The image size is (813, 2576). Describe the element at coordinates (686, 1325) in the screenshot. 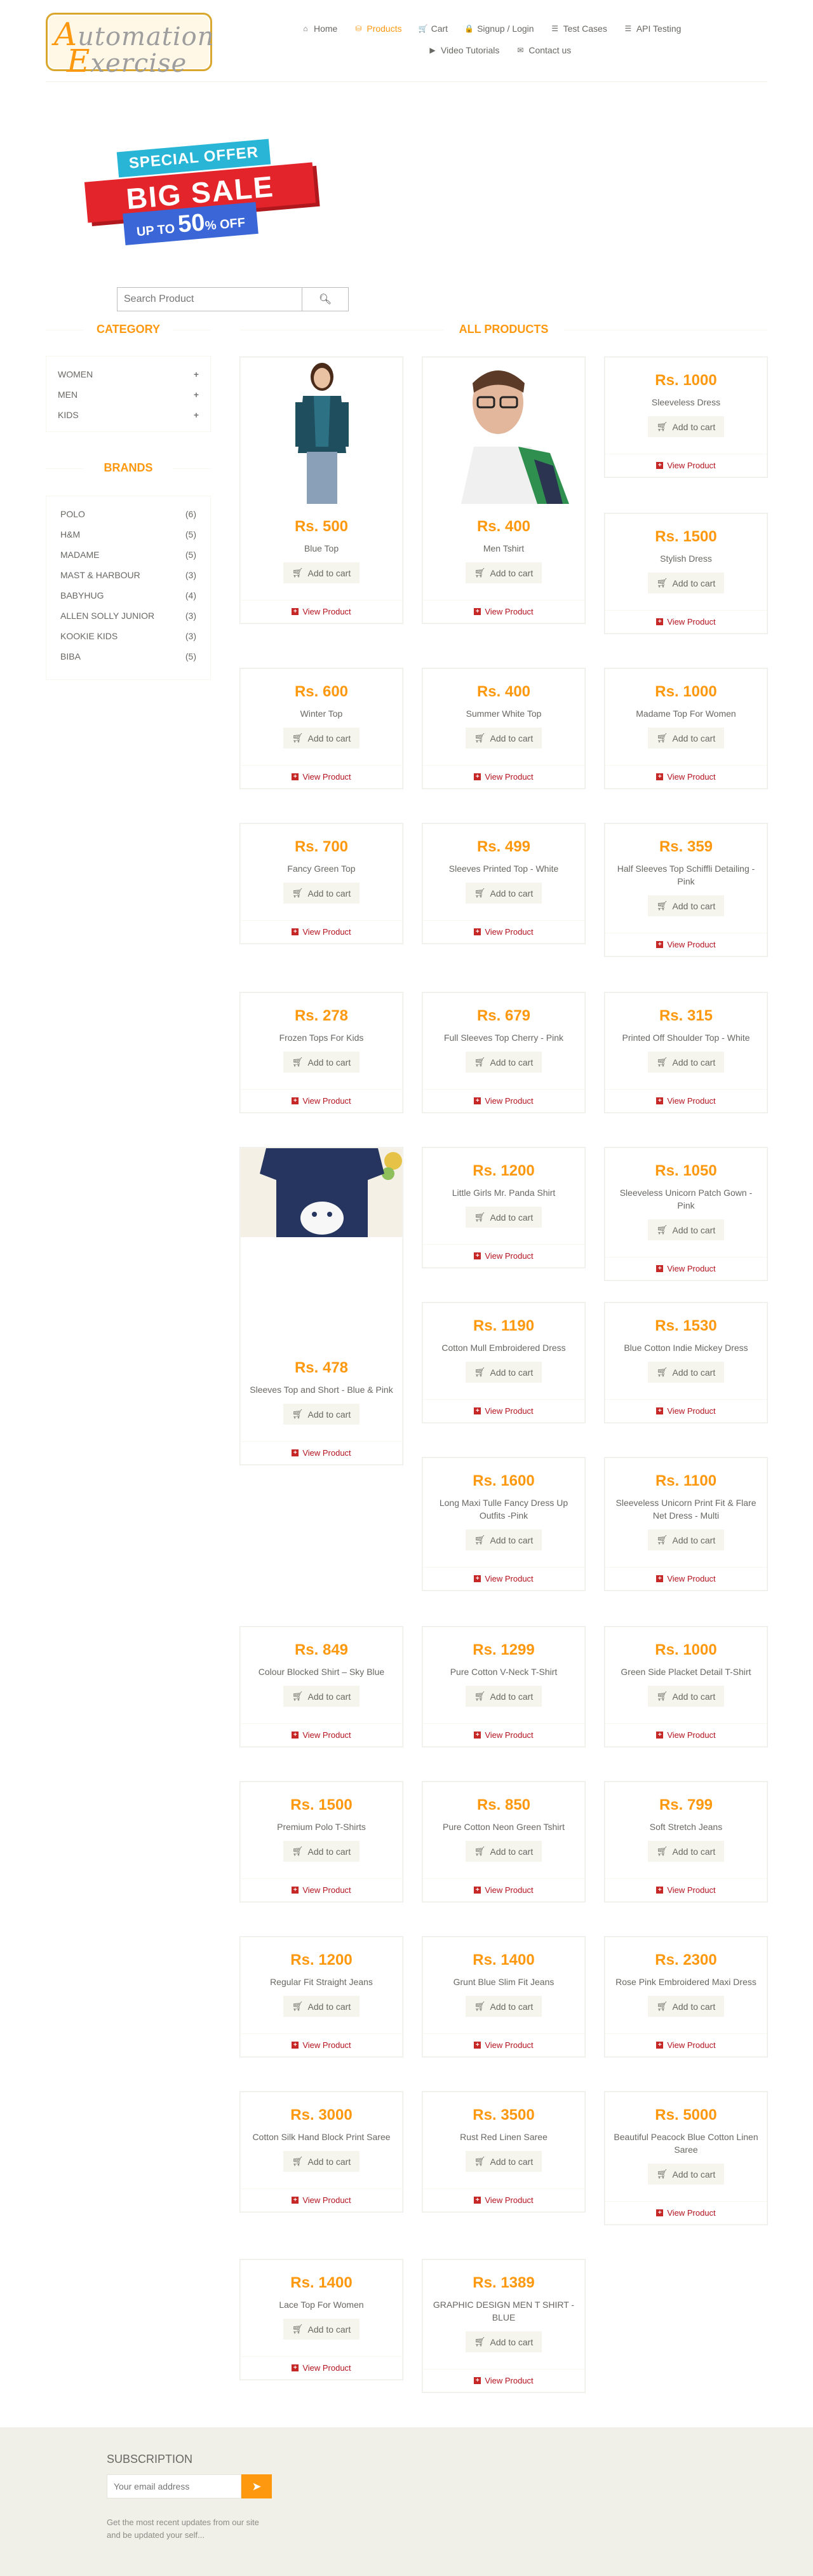

I see `product-price: Rs. 1530` at that location.